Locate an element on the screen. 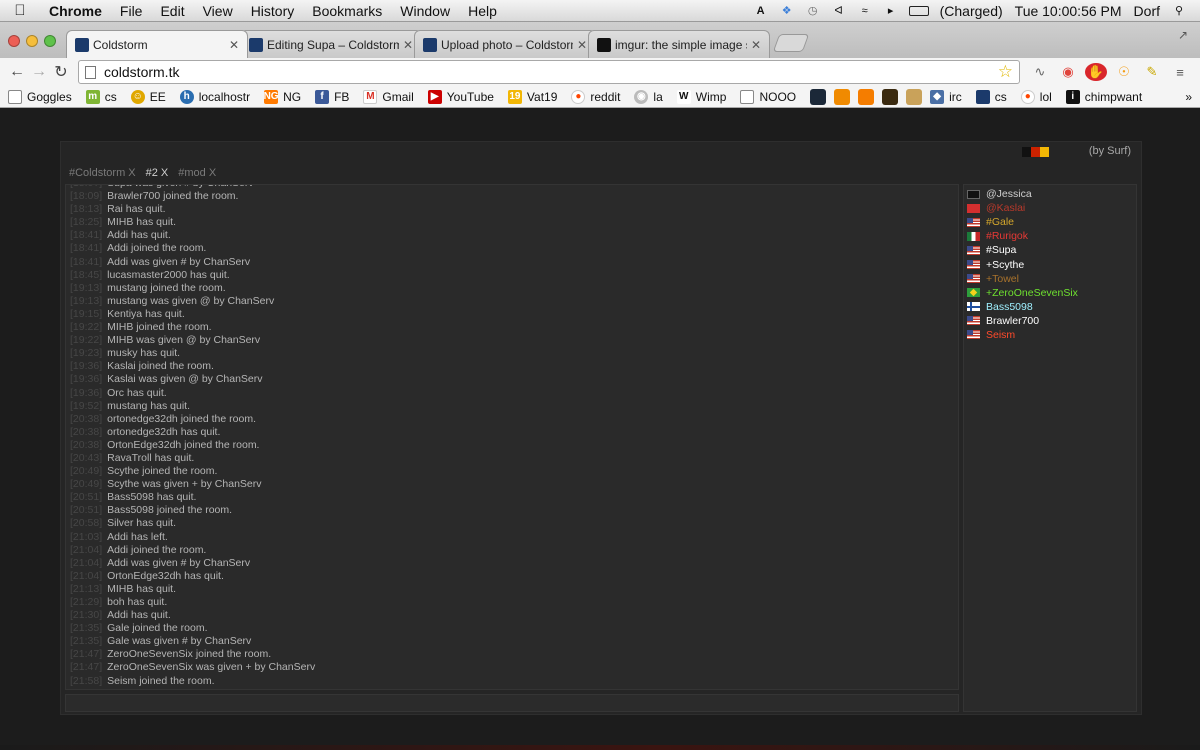  user-entry: +Scythe is located at coordinates (1050, 264).